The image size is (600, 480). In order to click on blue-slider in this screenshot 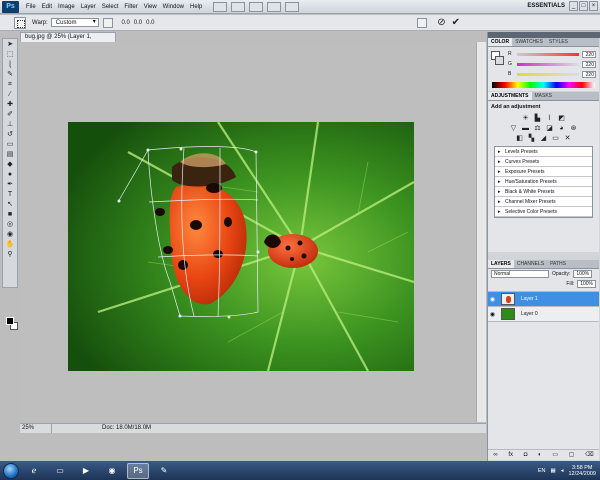, I will do `click(548, 74)`.